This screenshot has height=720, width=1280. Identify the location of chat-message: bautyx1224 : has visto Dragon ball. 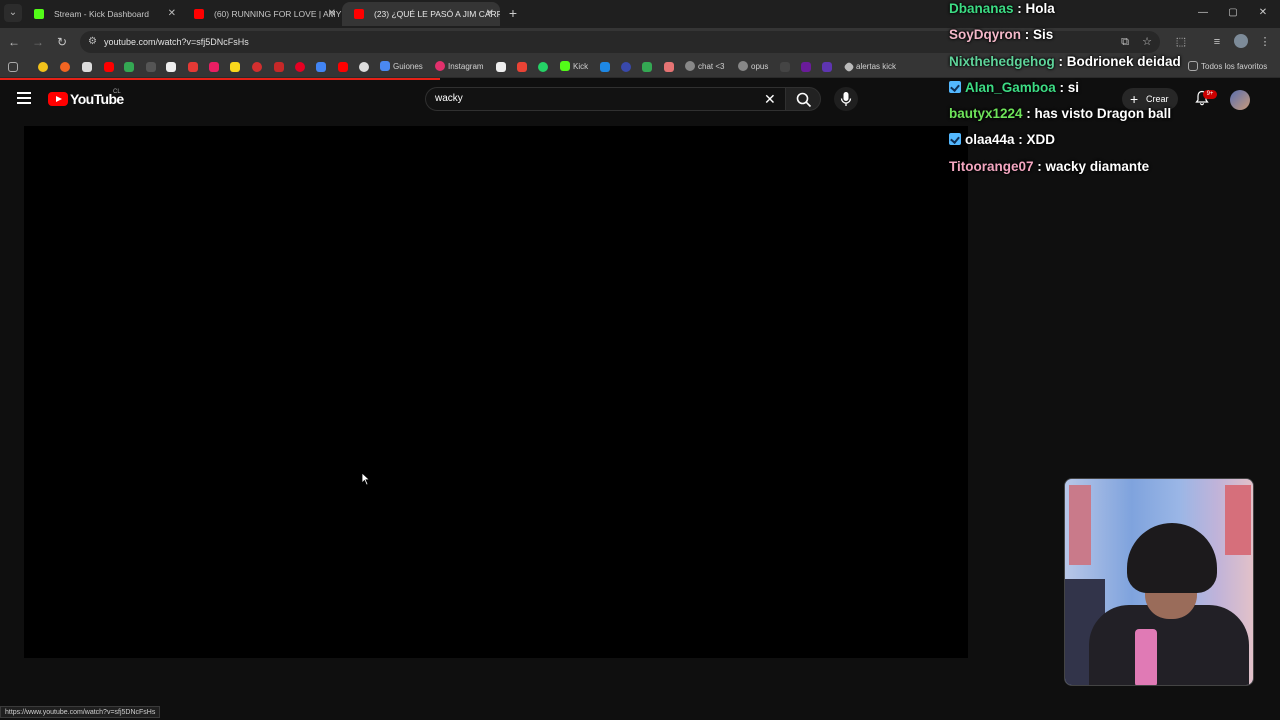
(1060, 113).